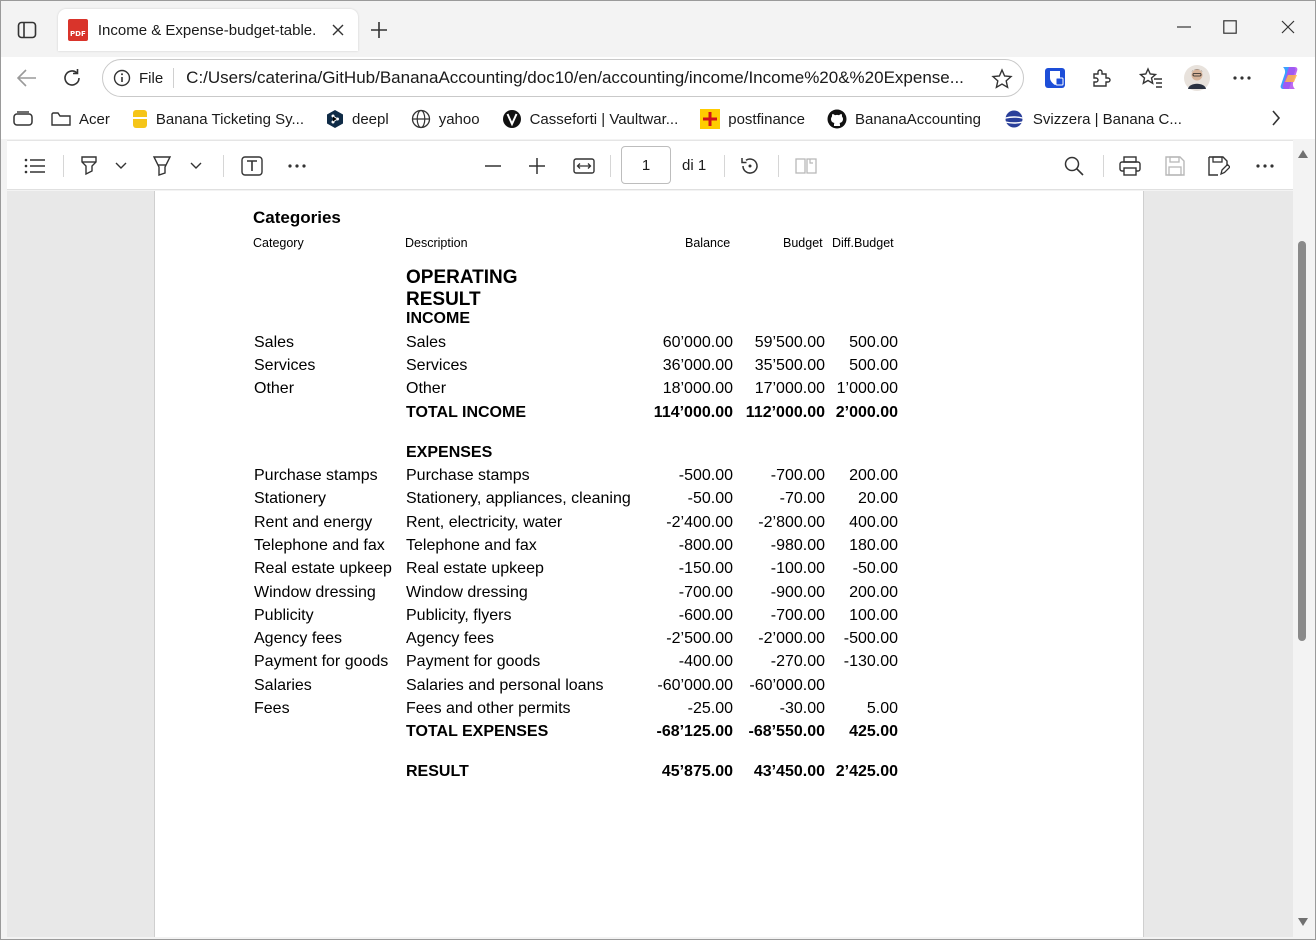 The width and height of the screenshot is (1316, 940). What do you see at coordinates (1303, 154) in the screenshot?
I see `scroll-up-icon` at bounding box center [1303, 154].